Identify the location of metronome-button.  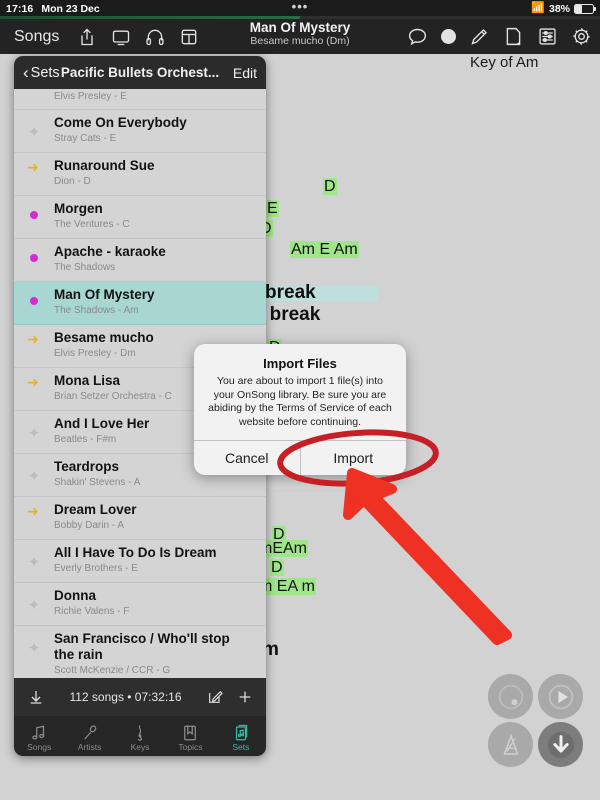
(510, 744).